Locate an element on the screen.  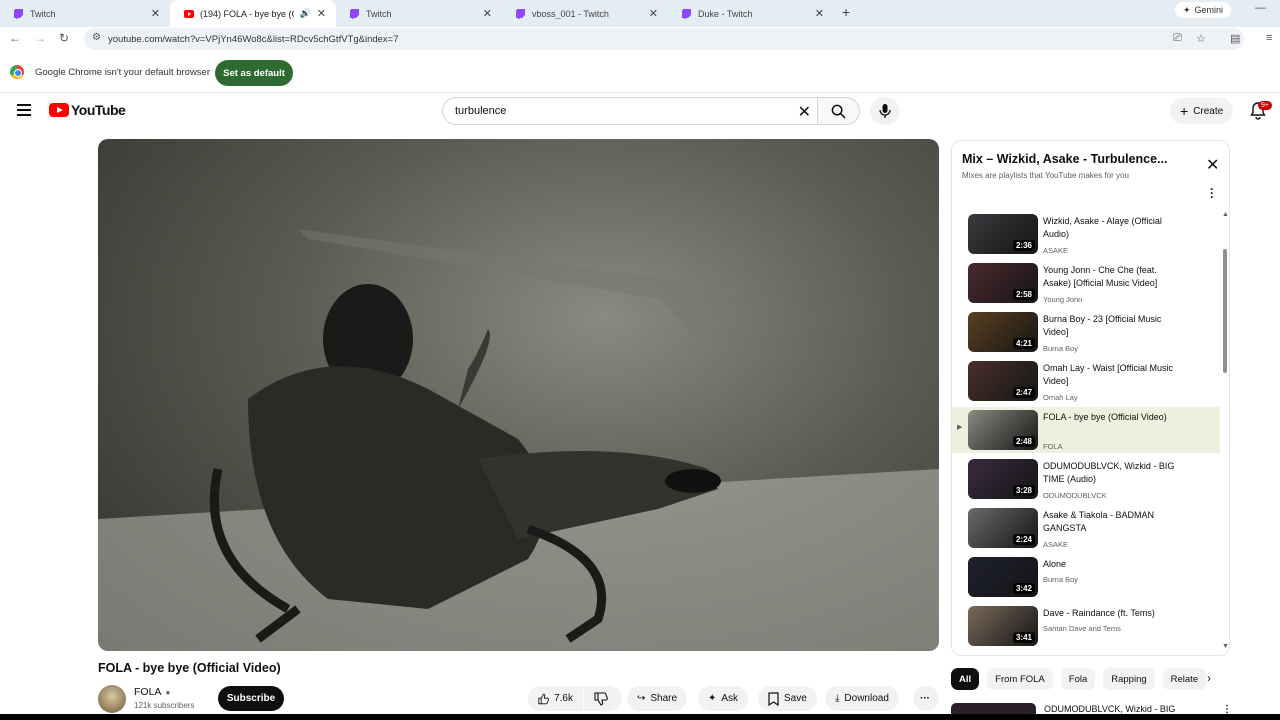
reload-icon: ↻ is located at coordinates (64, 38).